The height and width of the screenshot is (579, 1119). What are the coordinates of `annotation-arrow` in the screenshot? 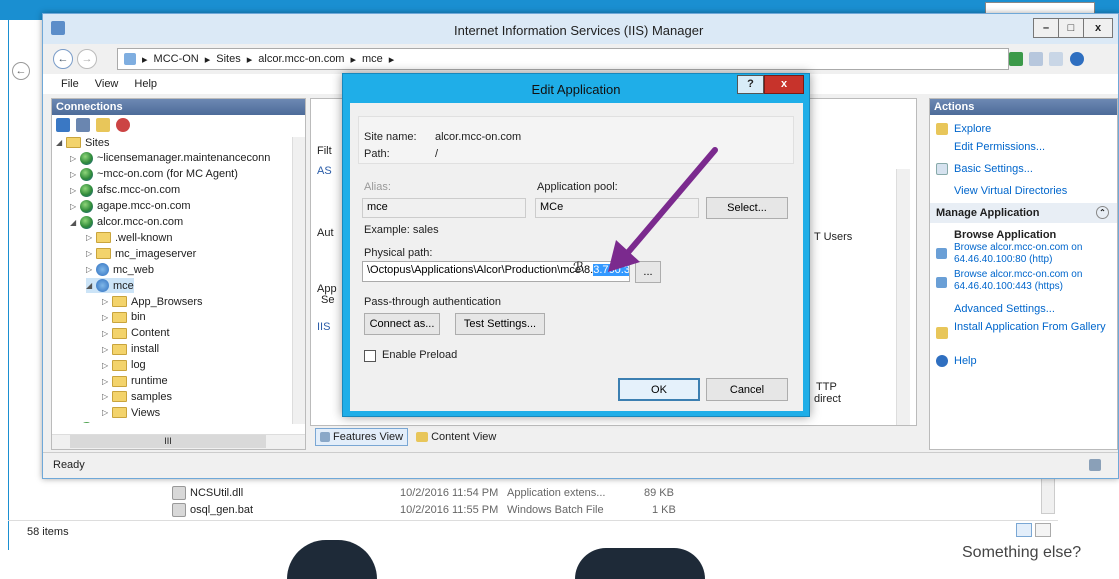 It's located at (663, 209).